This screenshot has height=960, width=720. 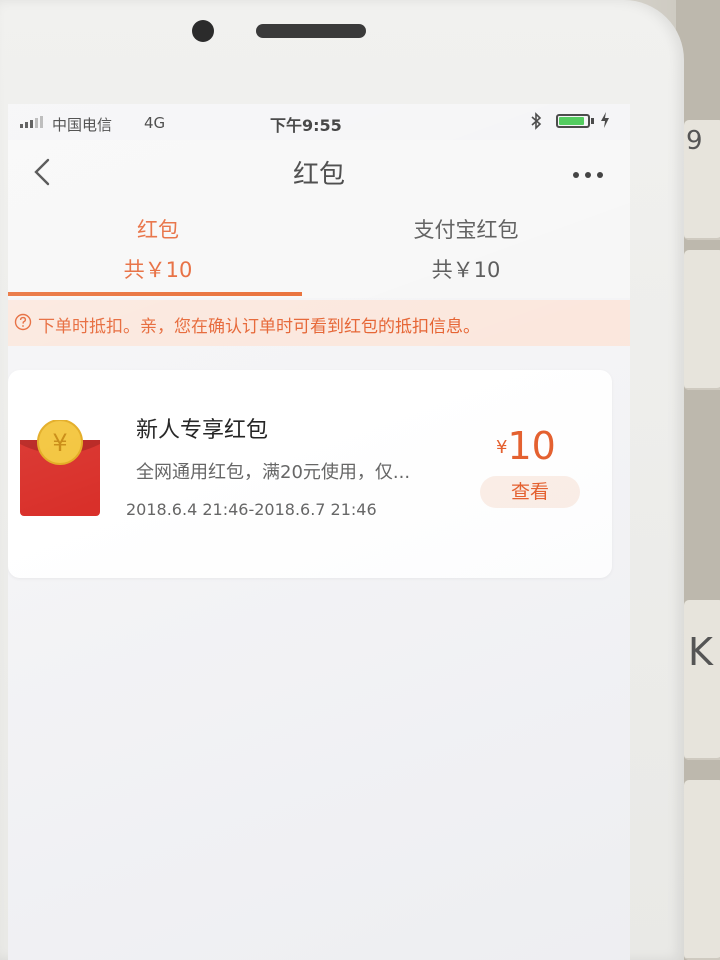 What do you see at coordinates (536, 123) in the screenshot?
I see `bluetooth-icon` at bounding box center [536, 123].